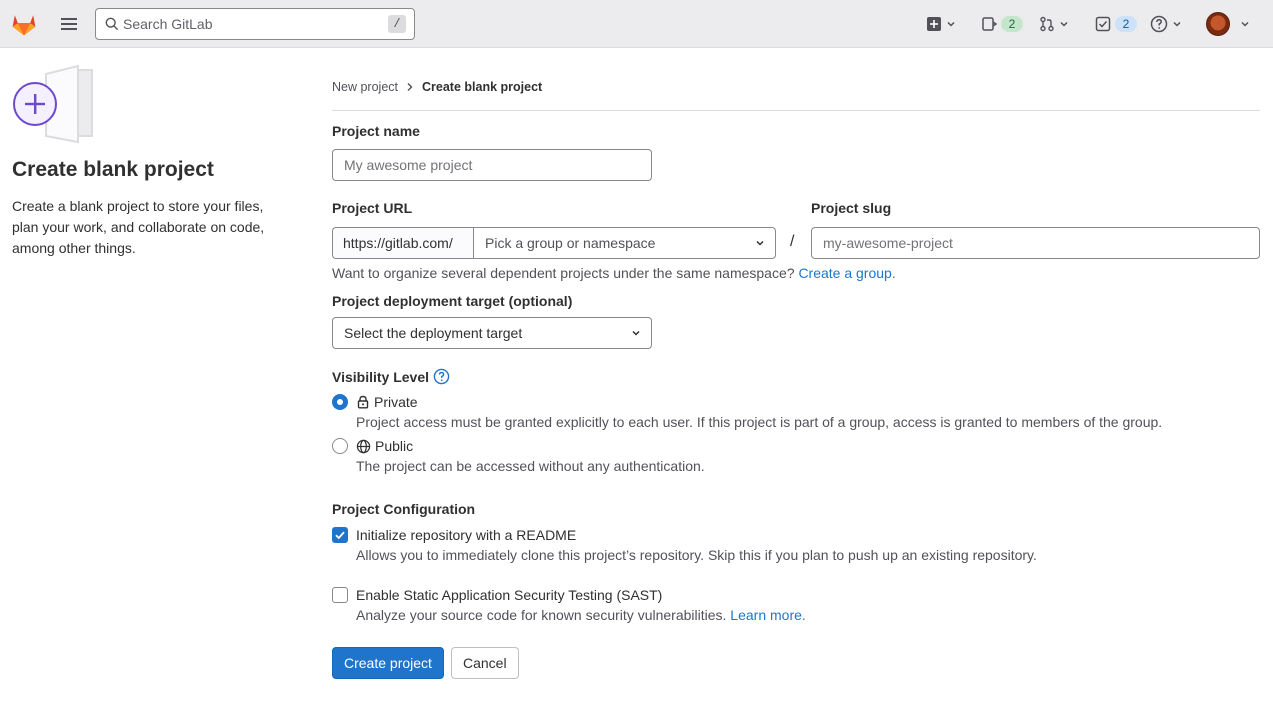  What do you see at coordinates (989, 24) in the screenshot?
I see `issues-icon` at bounding box center [989, 24].